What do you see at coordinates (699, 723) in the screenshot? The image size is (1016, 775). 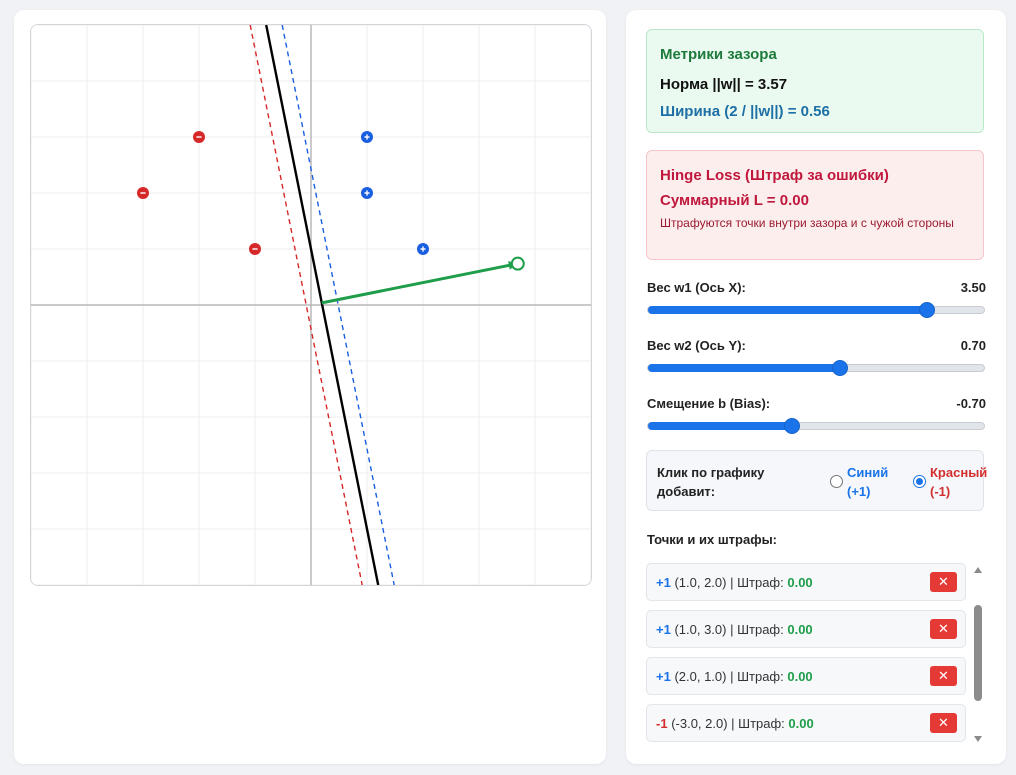 I see `point-coords: (-3.0, 2.0)` at bounding box center [699, 723].